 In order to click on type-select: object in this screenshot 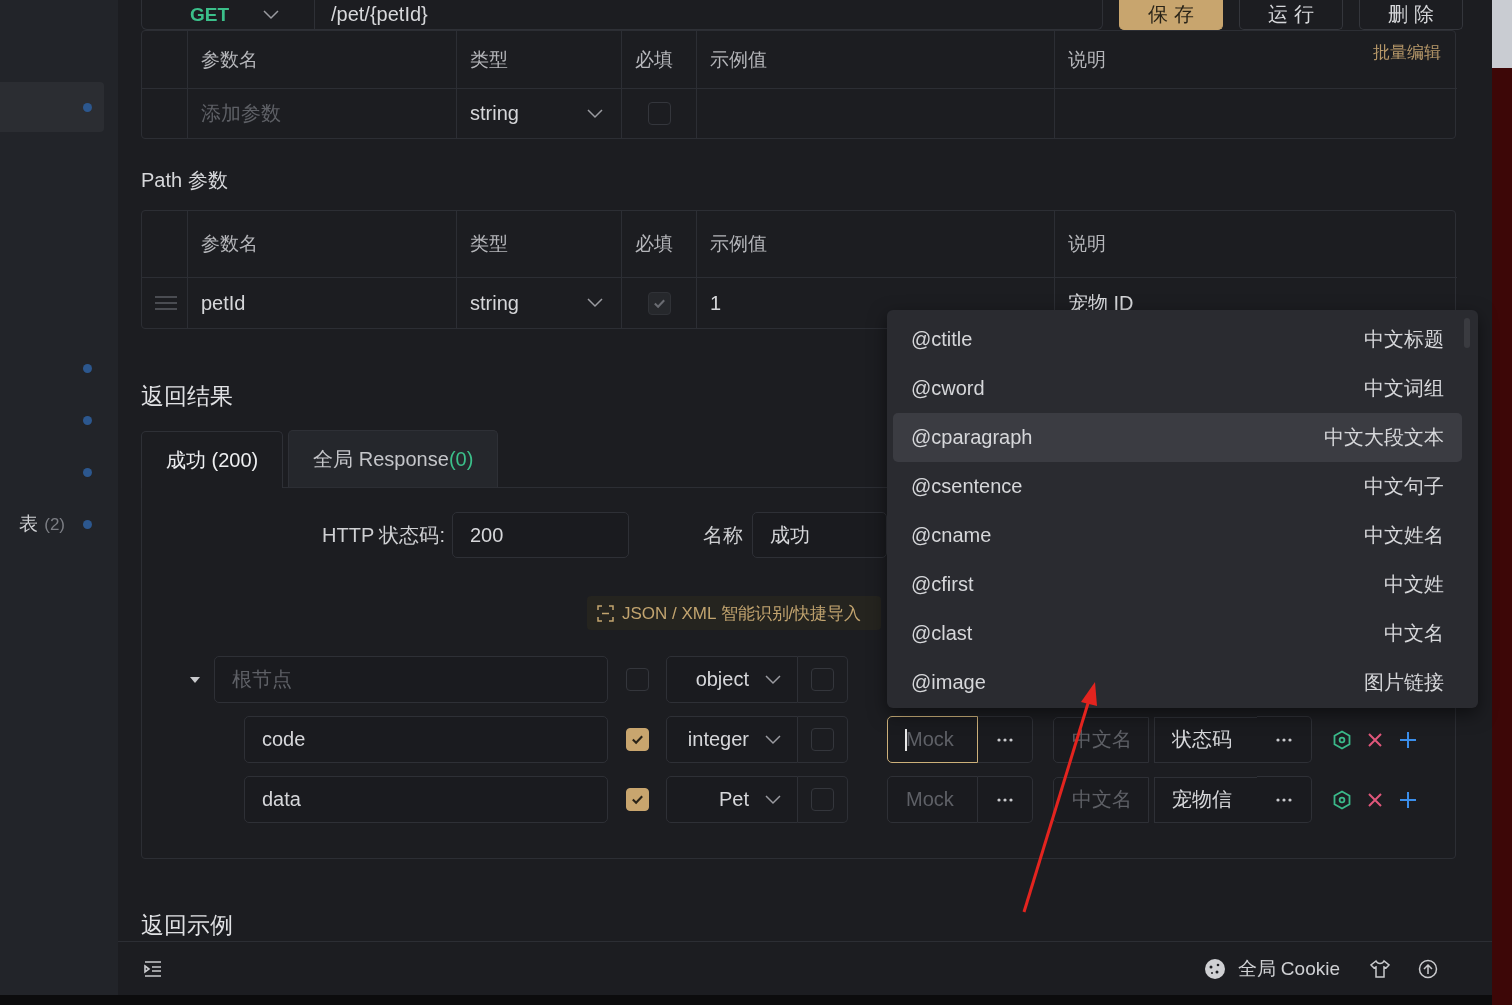, I will do `click(732, 679)`.